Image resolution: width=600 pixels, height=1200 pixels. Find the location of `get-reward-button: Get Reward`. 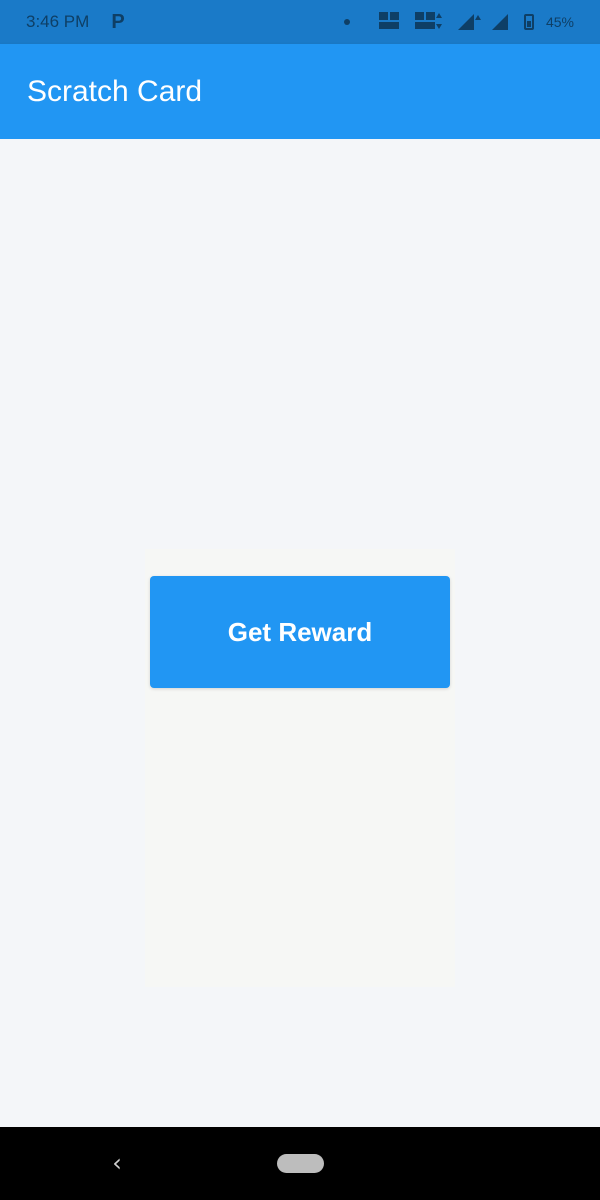

get-reward-button: Get Reward is located at coordinates (300, 632).